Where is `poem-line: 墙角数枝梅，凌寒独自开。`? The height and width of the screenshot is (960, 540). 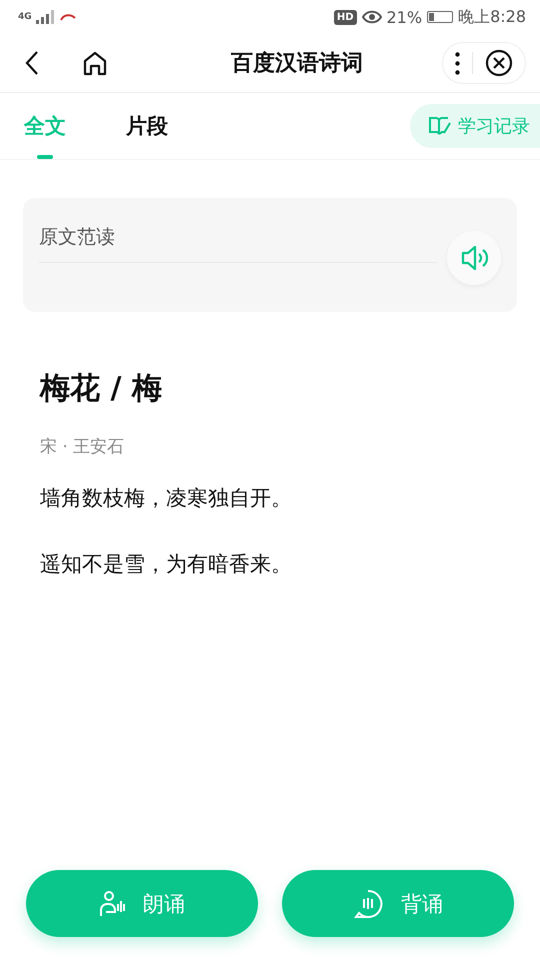 poem-line: 墙角数枝梅，凌寒独自开。 is located at coordinates (166, 498).